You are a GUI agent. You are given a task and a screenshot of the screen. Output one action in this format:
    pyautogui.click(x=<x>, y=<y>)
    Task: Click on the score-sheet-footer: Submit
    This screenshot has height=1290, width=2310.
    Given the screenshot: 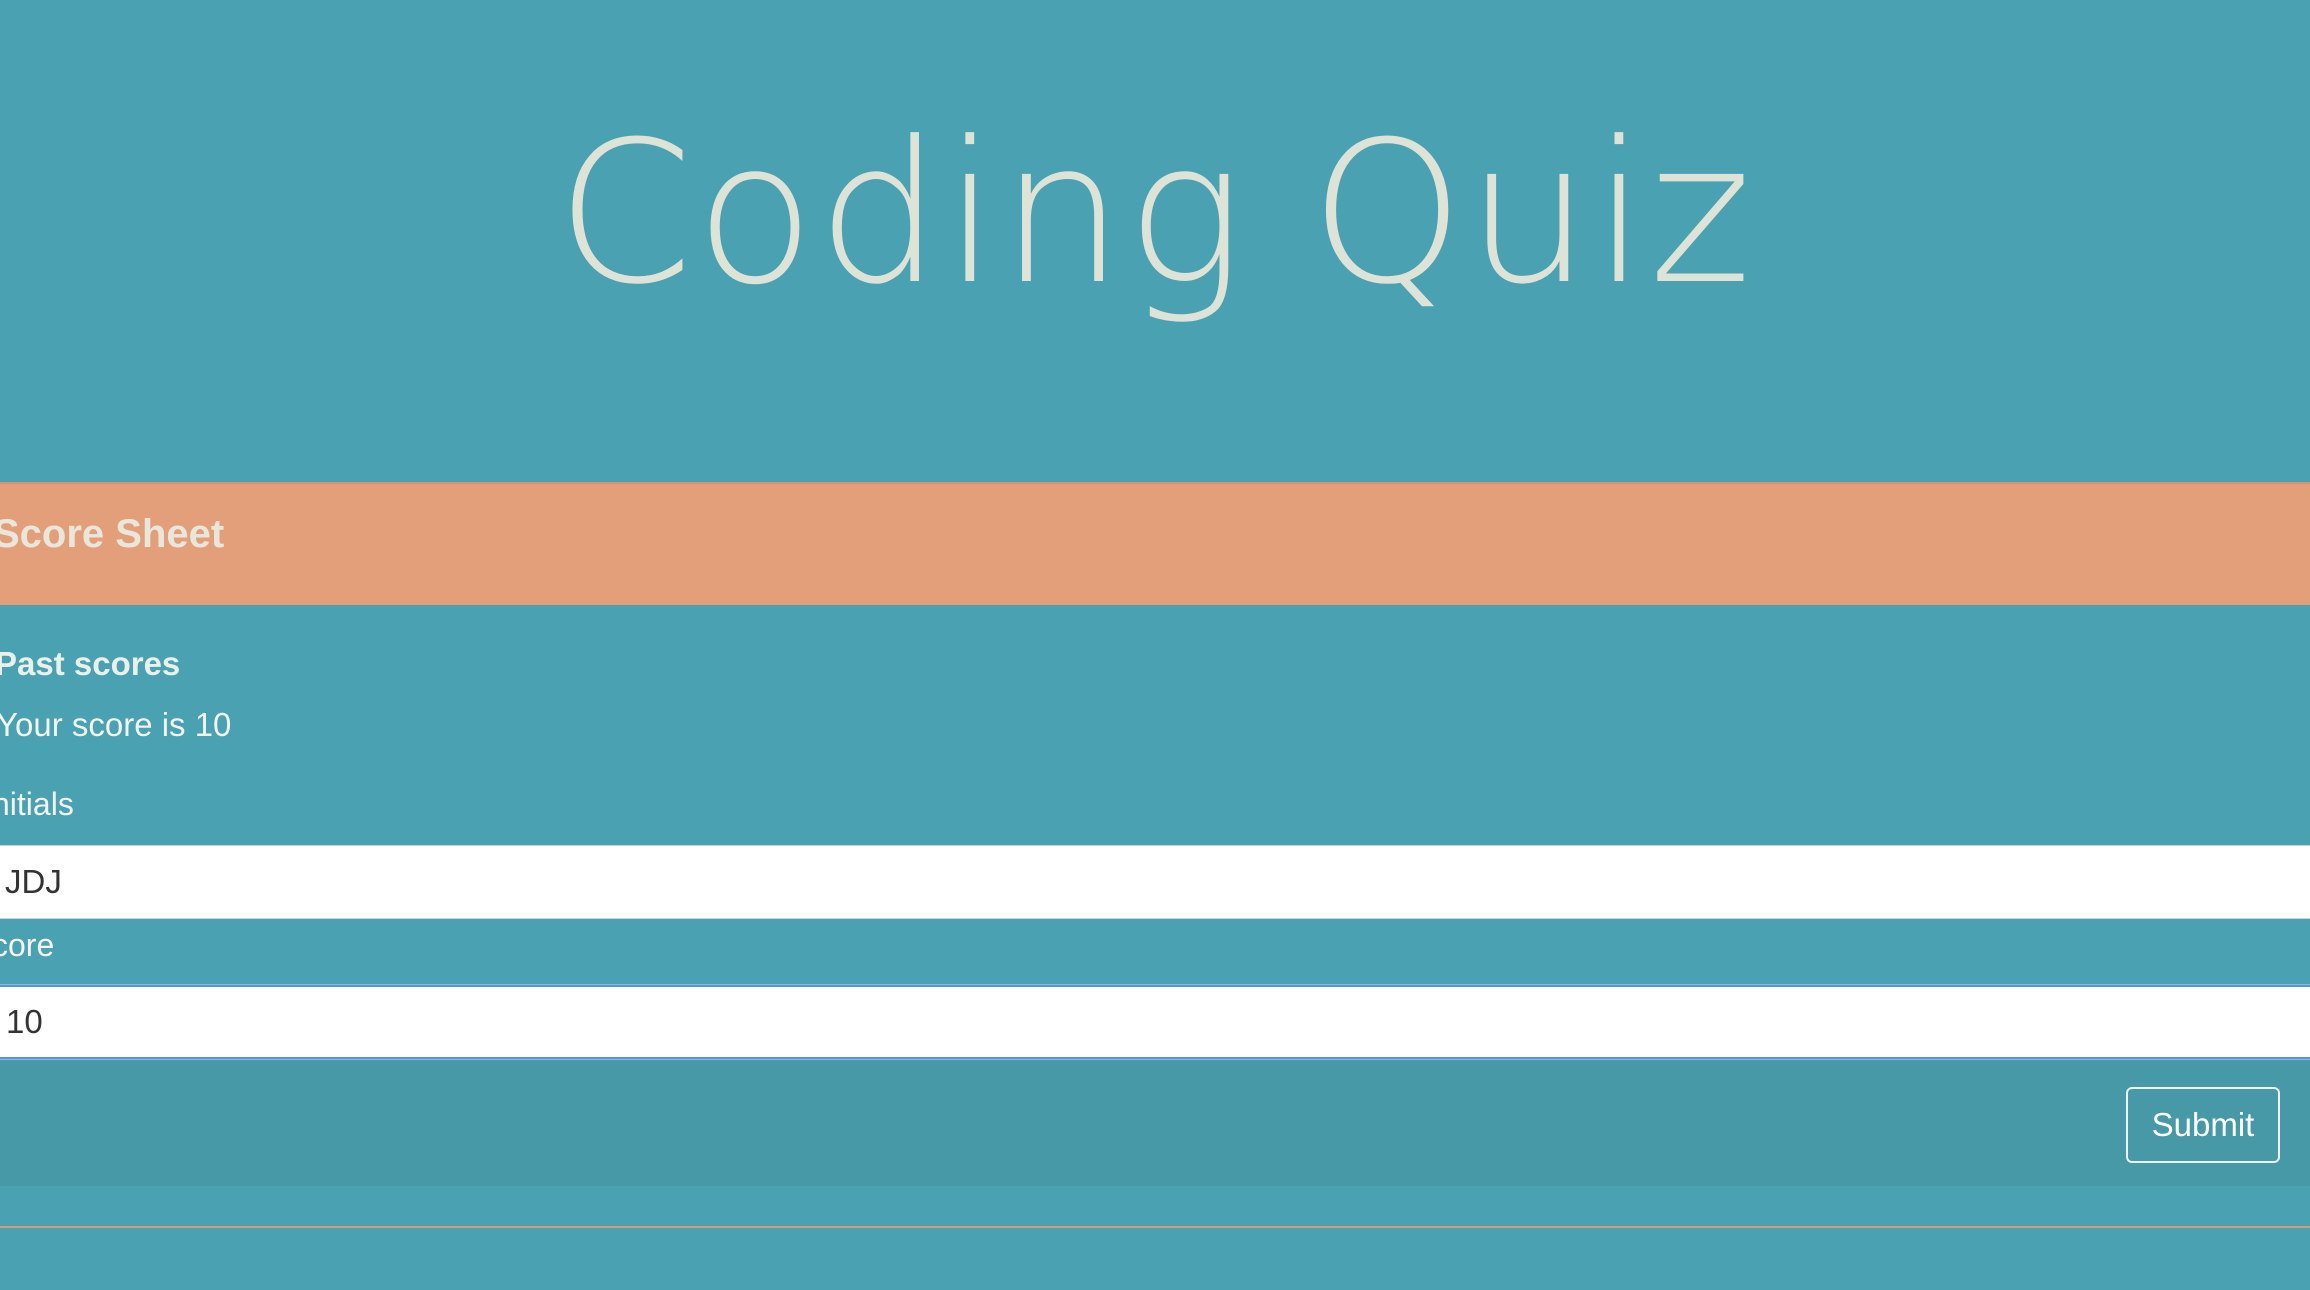 What is the action you would take?
    pyautogui.click(x=1155, y=1123)
    